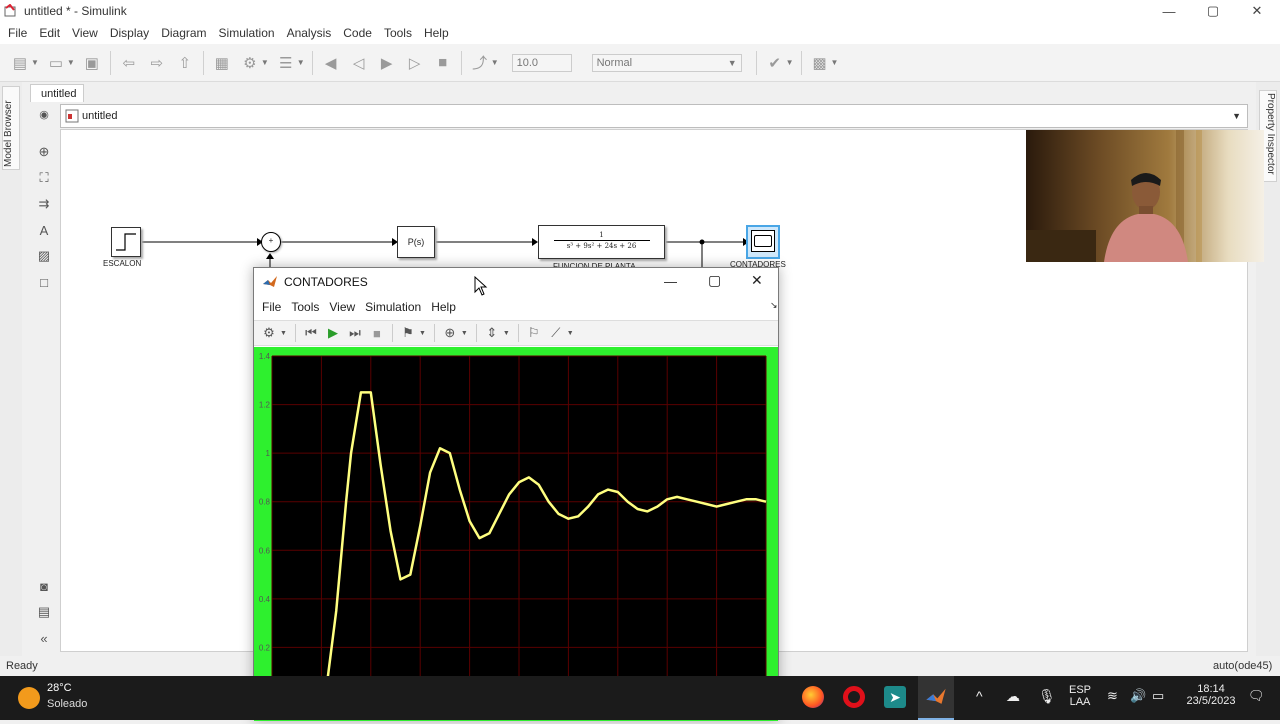 The height and width of the screenshot is (724, 1280). What do you see at coordinates (57, 93) in the screenshot?
I see `document-tab: untitled` at bounding box center [57, 93].